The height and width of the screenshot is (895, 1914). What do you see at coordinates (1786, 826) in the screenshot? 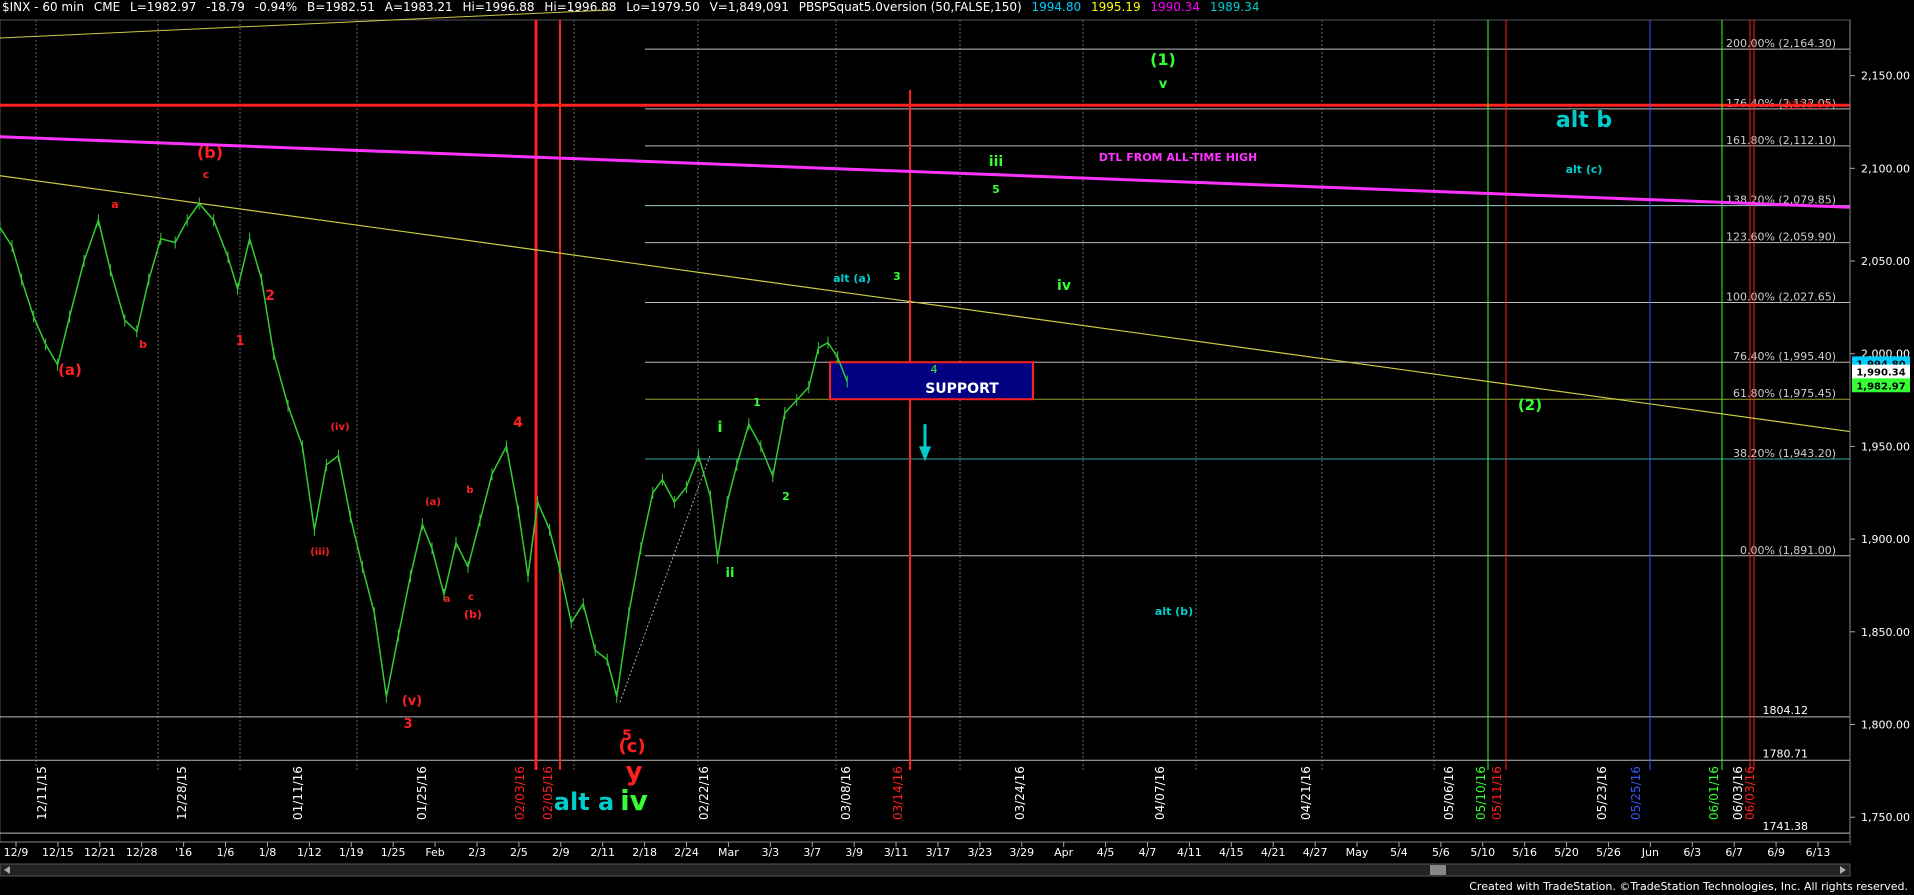
I see `price-level-label: 1741.38` at bounding box center [1786, 826].